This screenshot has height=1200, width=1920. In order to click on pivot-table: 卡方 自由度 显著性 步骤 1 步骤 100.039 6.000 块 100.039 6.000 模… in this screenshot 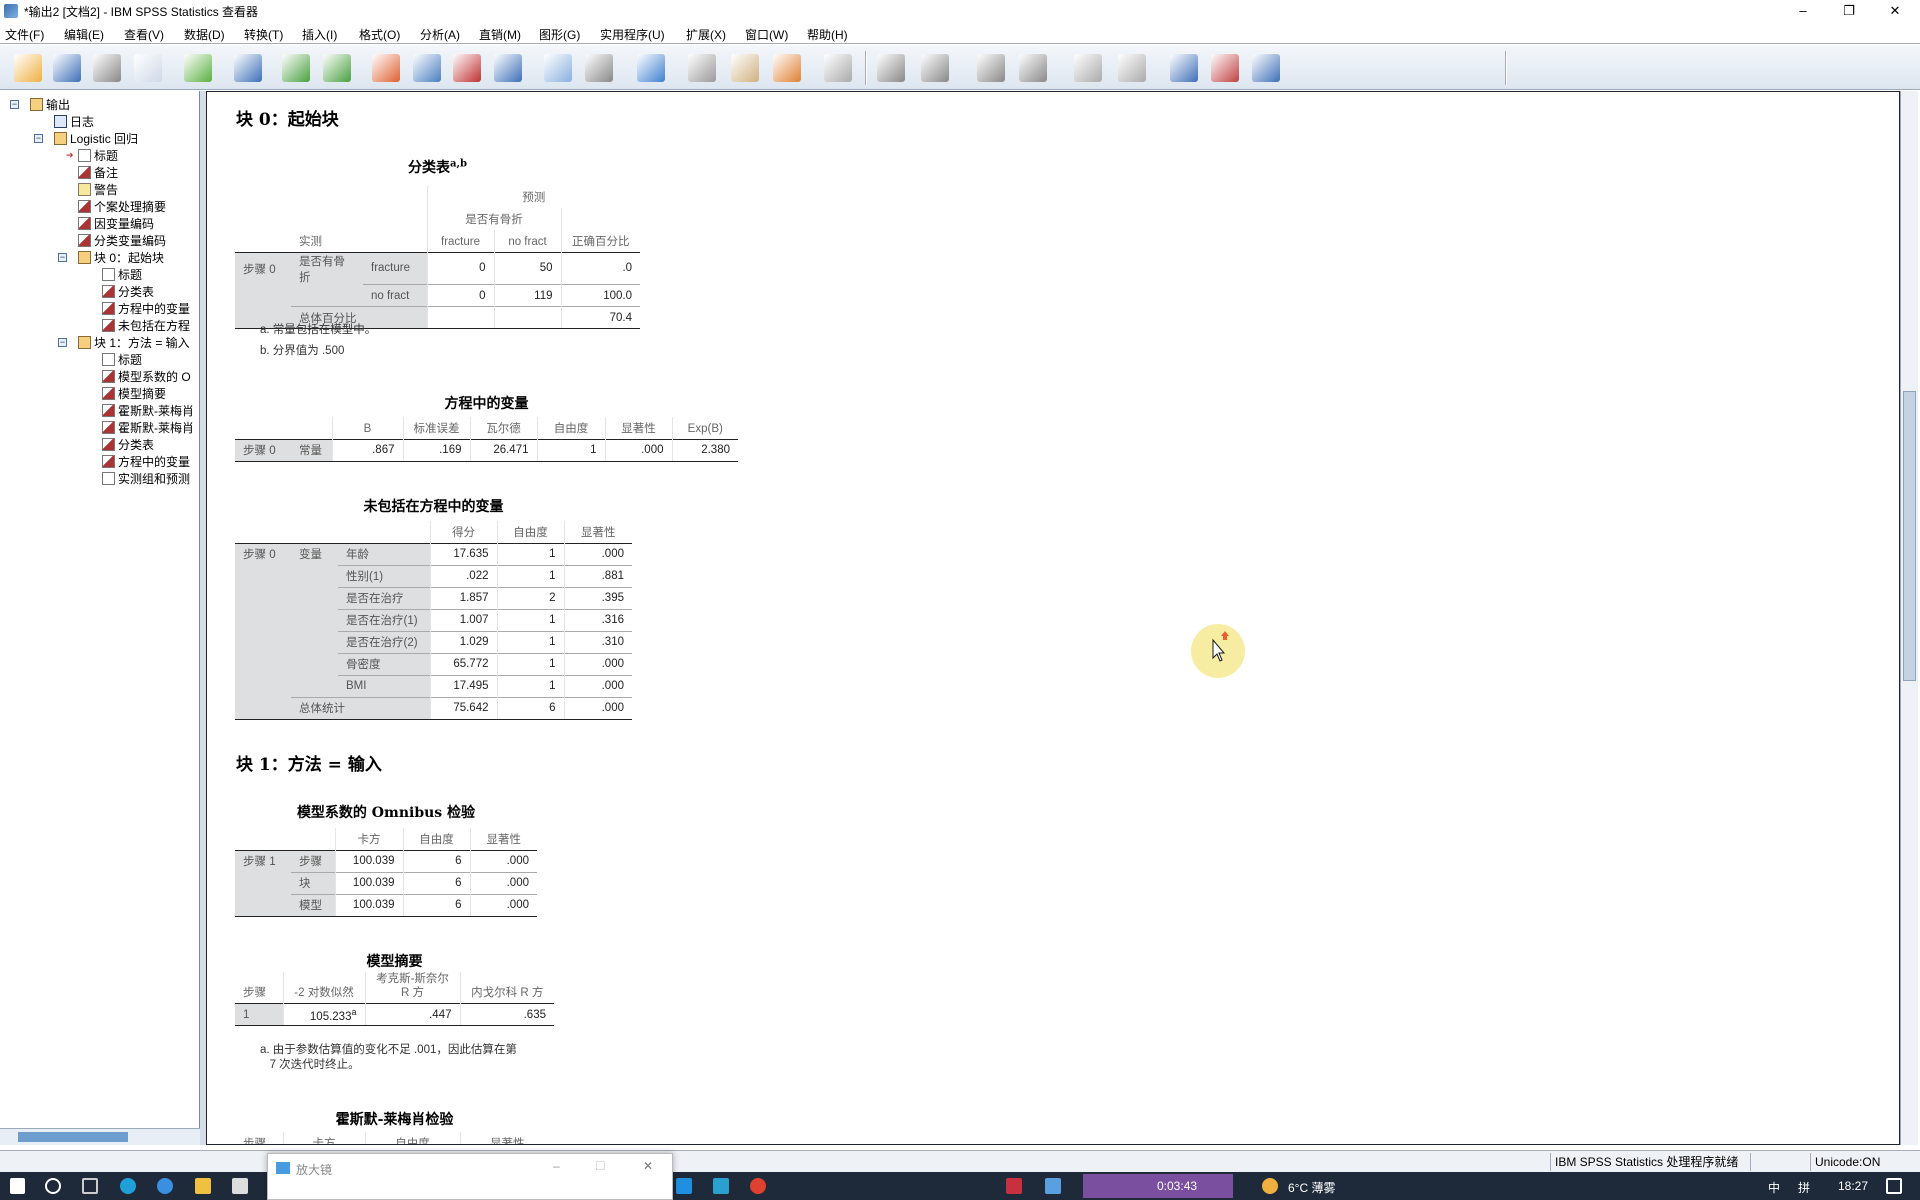, I will do `click(386, 872)`.